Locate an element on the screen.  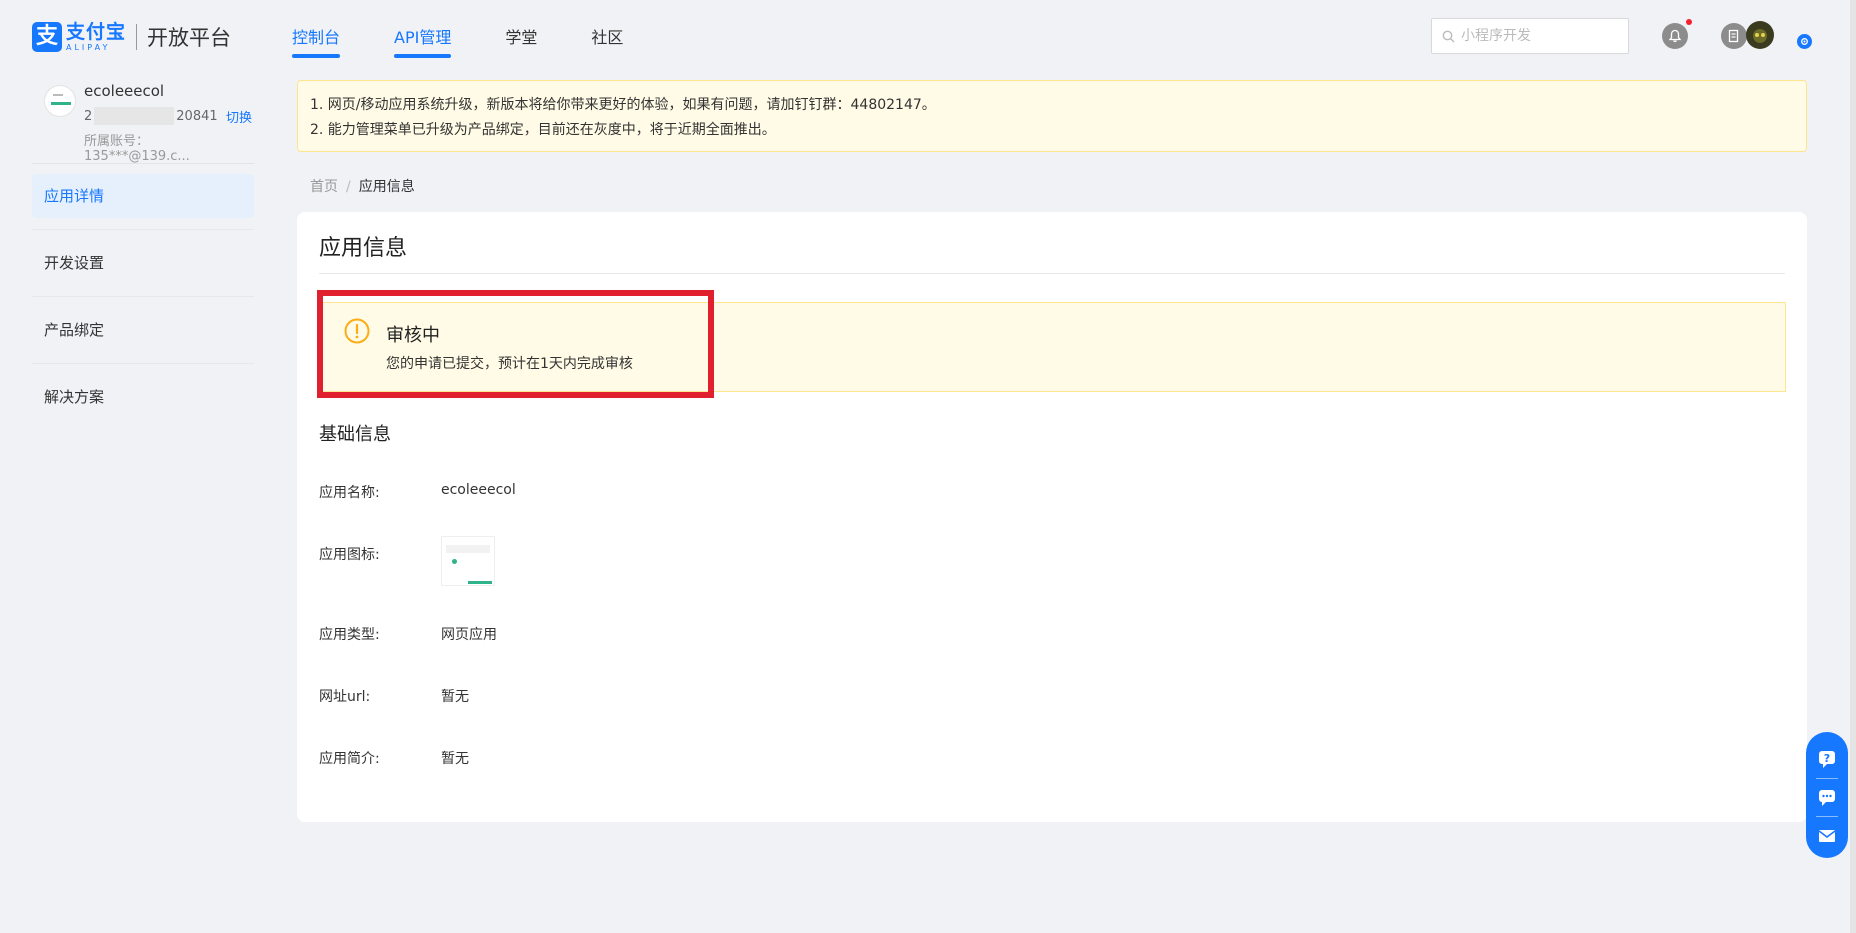
account-id-mask is located at coordinates (134, 116).